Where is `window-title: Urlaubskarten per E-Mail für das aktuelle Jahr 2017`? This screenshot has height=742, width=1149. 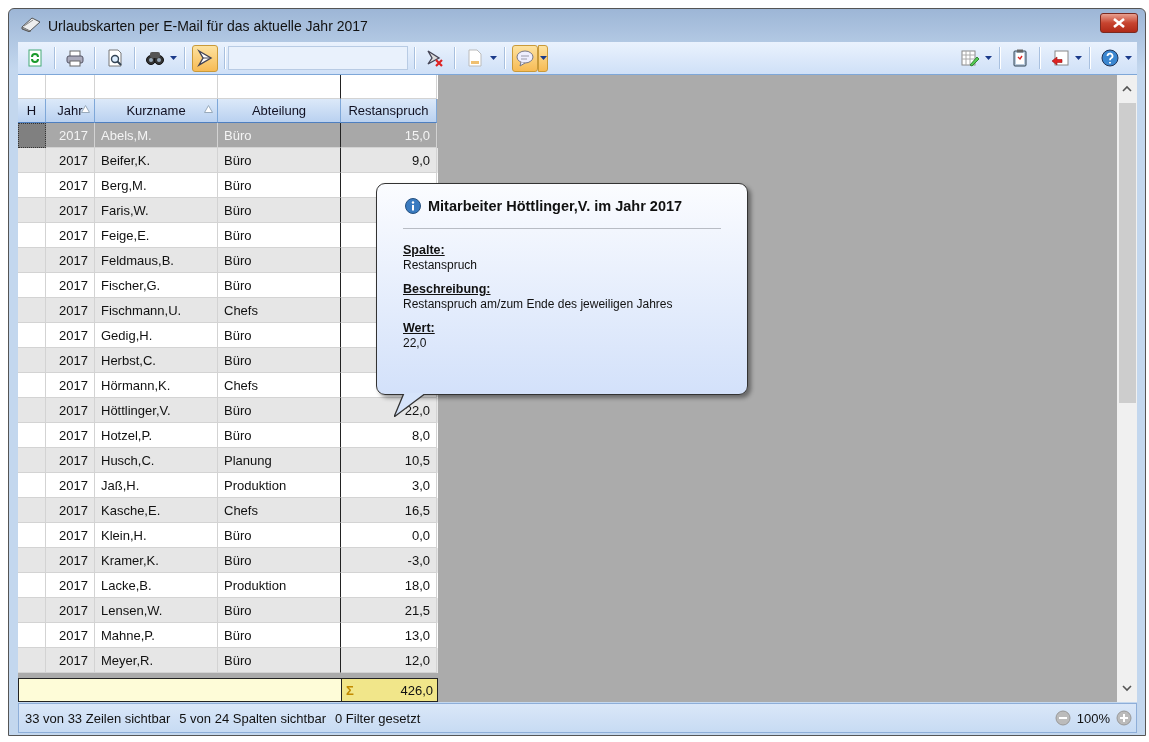 window-title: Urlaubskarten per E-Mail für das aktuelle Jahr 2017 is located at coordinates (208, 25).